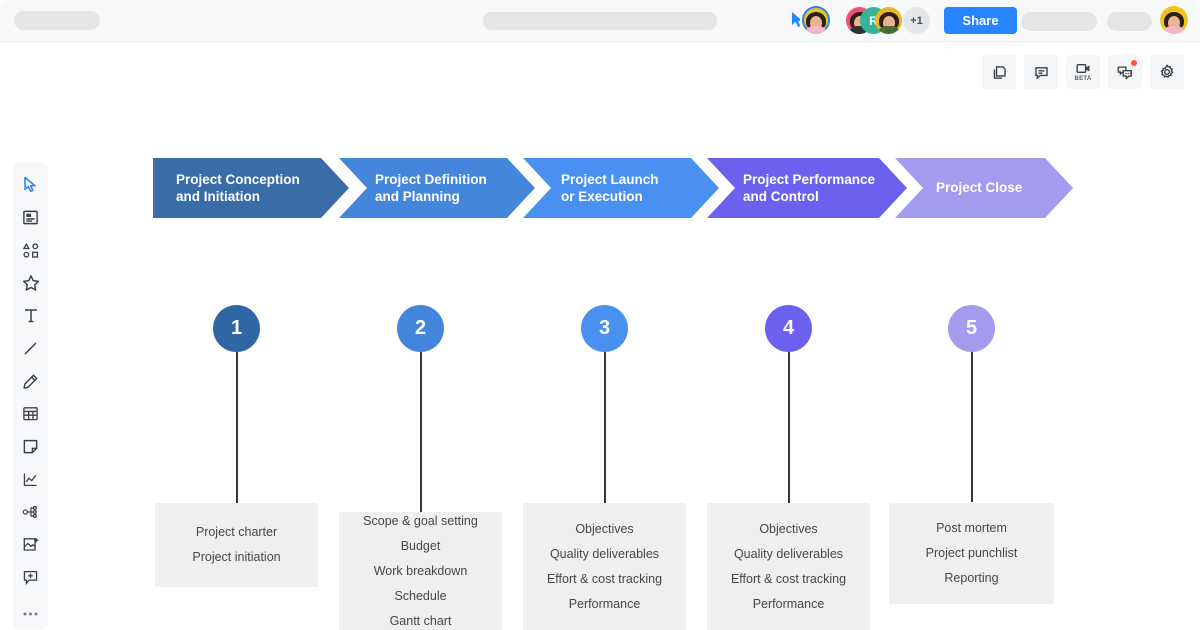 The width and height of the screenshot is (1200, 630). I want to click on phase-label-5: Project Close, so click(979, 188).